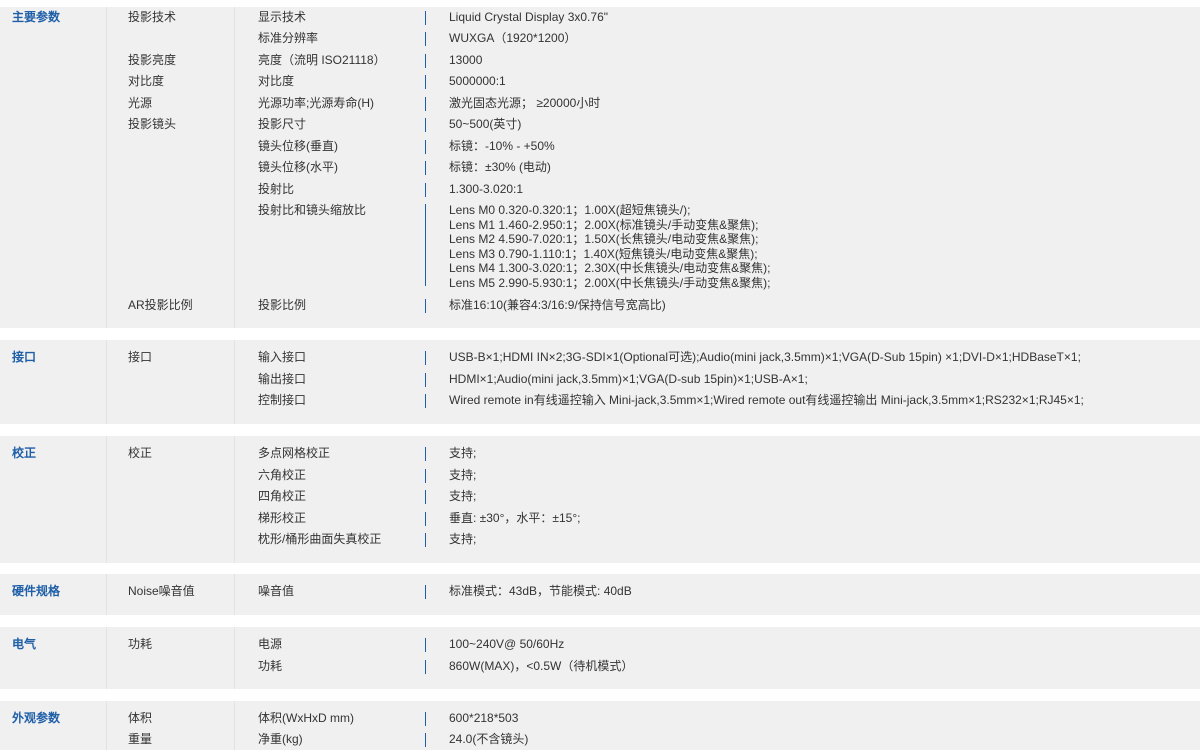 This screenshot has width=1200, height=750. What do you see at coordinates (306, 718) in the screenshot?
I see `item-label: 体积(WxHxD mm)` at bounding box center [306, 718].